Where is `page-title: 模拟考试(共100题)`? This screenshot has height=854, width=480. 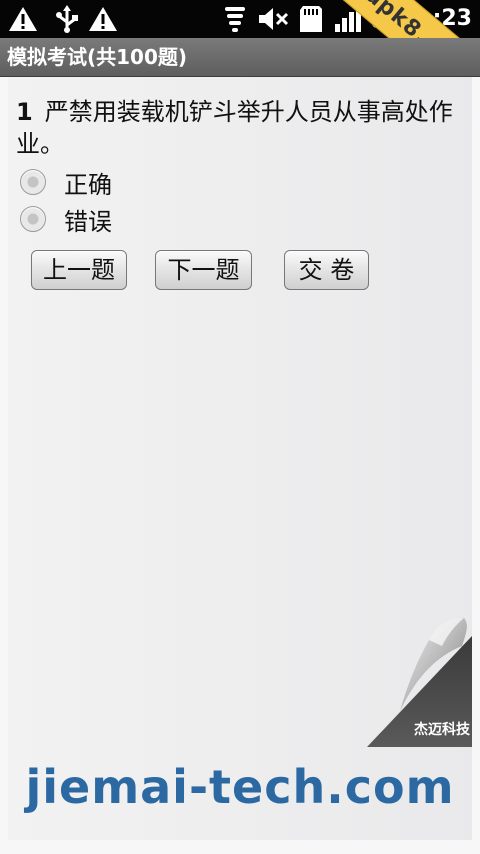 page-title: 模拟考试(共100题) is located at coordinates (97, 57).